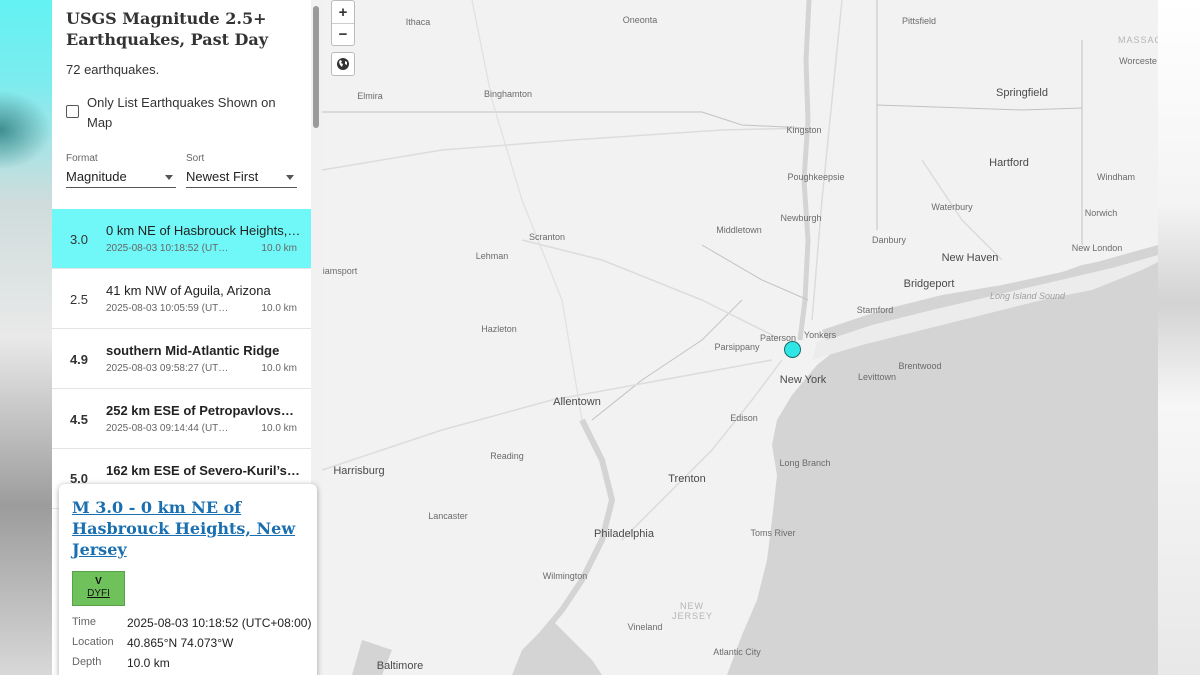 The height and width of the screenshot is (675, 1200). Describe the element at coordinates (79, 239) in the screenshot. I see `magnitude: 3.0` at that location.